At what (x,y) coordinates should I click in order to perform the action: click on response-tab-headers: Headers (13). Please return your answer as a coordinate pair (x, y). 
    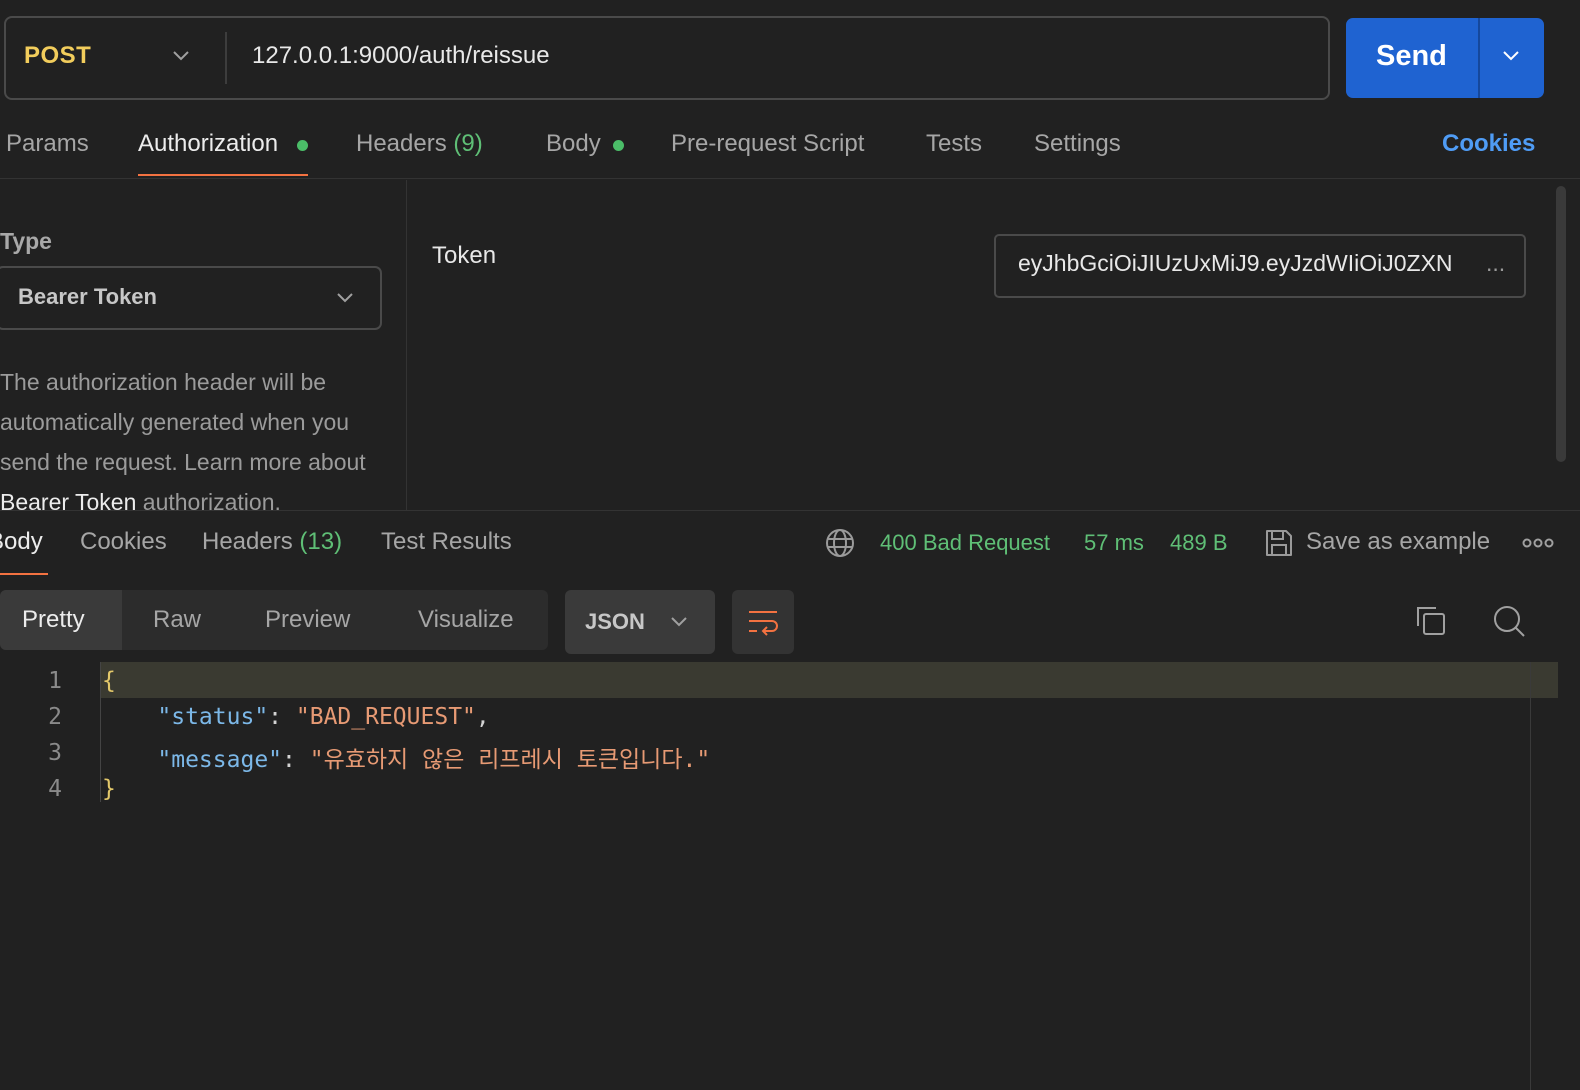
    Looking at the image, I should click on (272, 542).